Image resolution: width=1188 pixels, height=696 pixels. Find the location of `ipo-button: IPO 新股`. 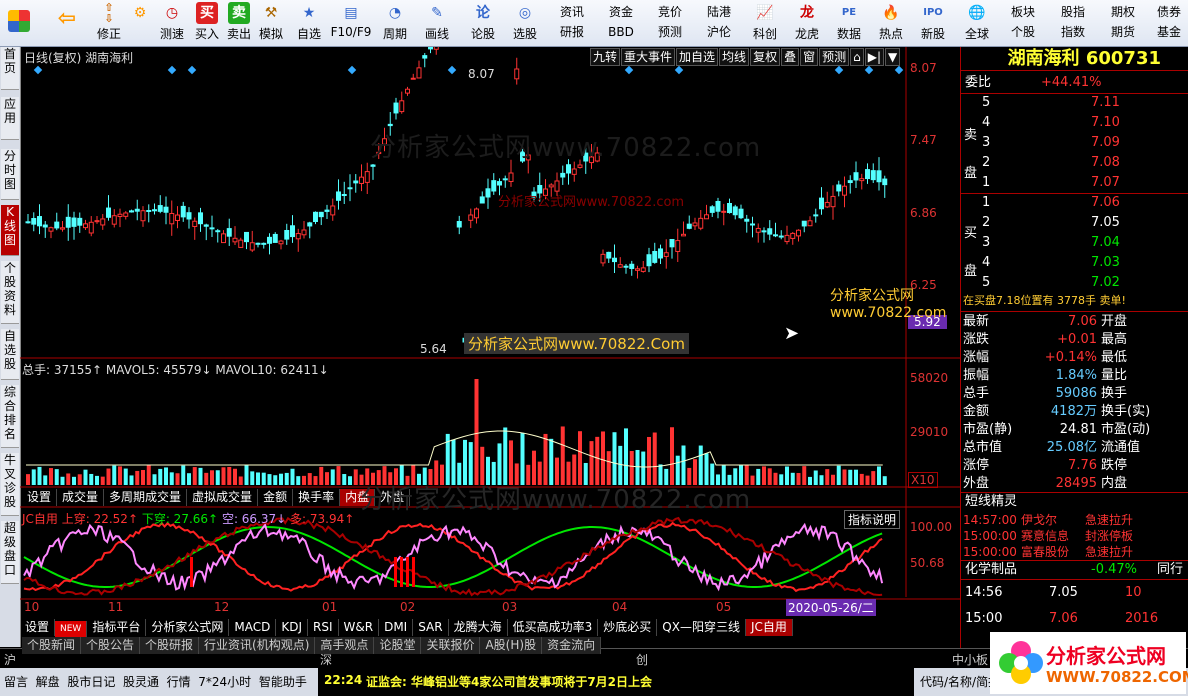

ipo-button: IPO 新股 is located at coordinates (933, 23).